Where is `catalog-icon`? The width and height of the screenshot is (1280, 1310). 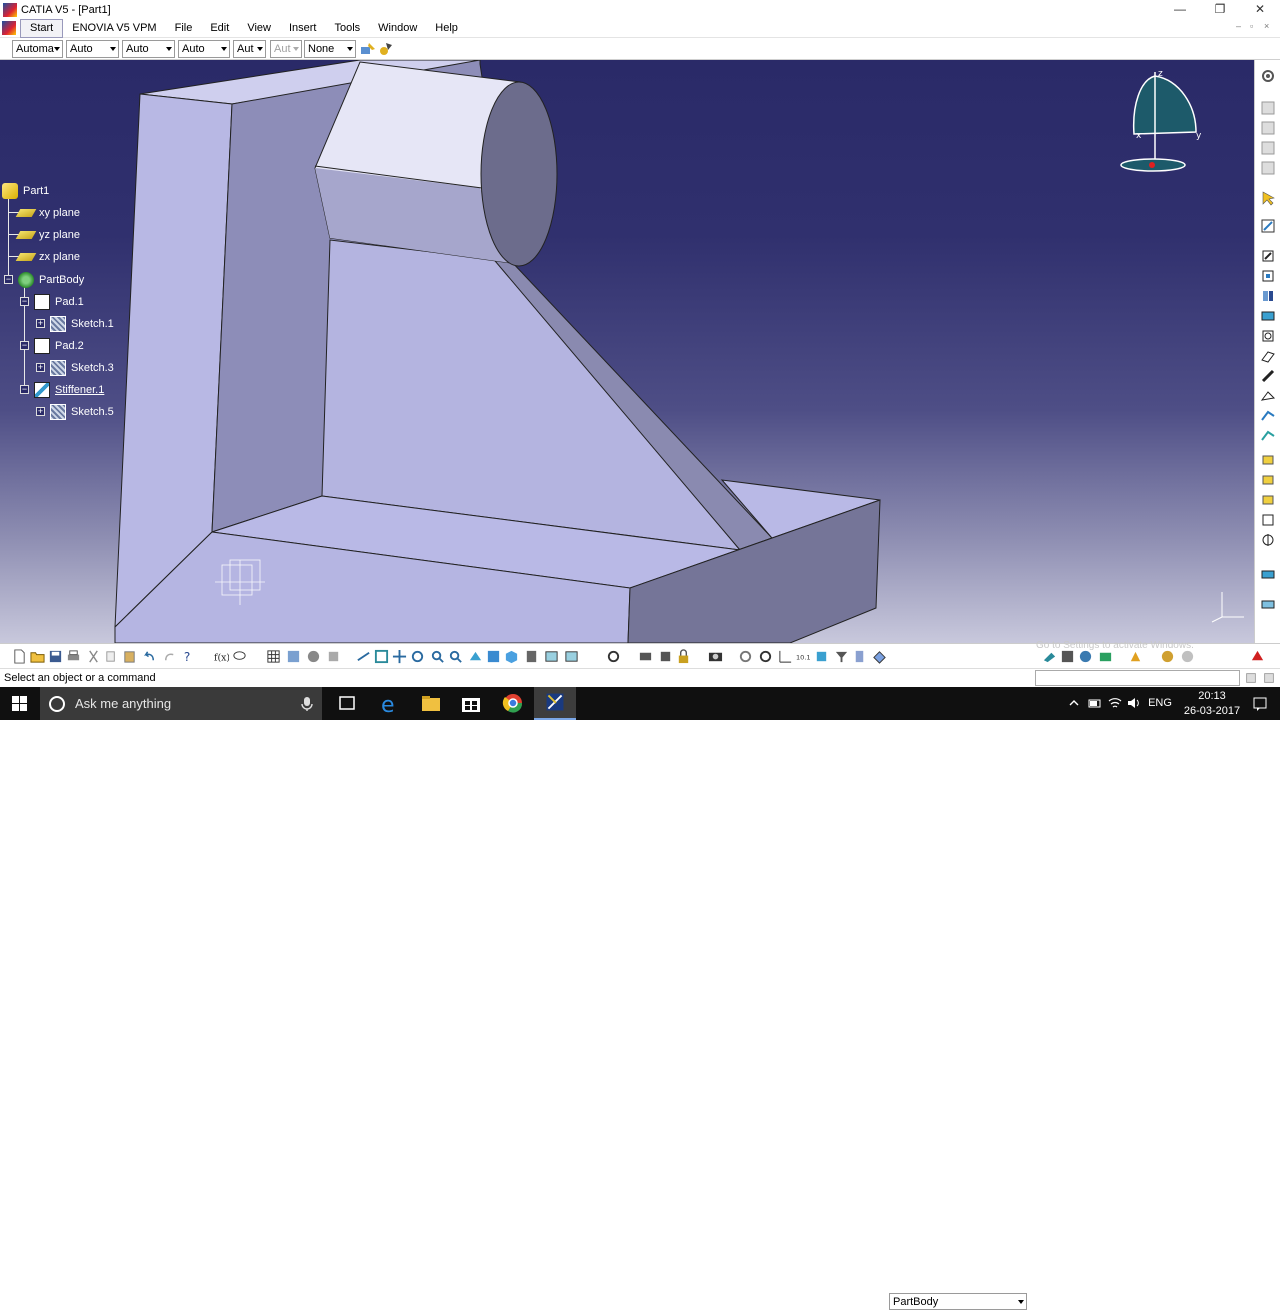
catalog-icon is located at coordinates (293, 656).